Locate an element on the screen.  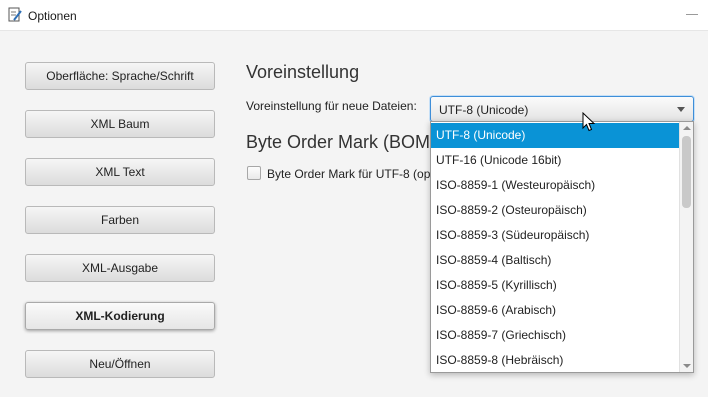
section-heading-default: Voreinstellung is located at coordinates (303, 72).